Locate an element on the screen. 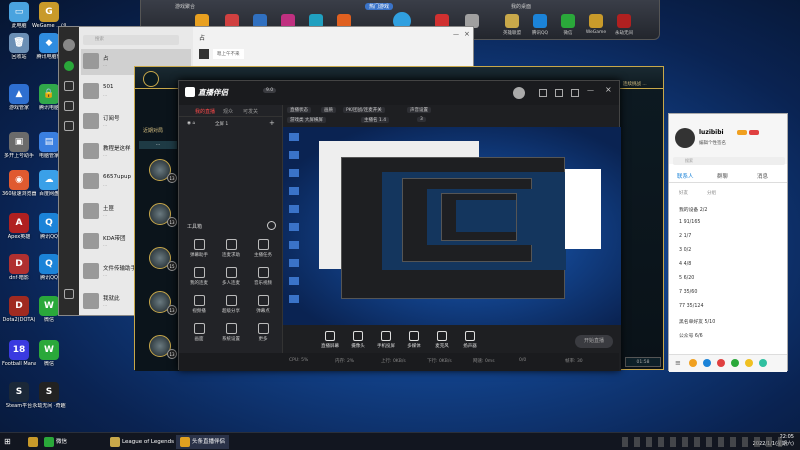 This screenshot has height=450, width=800. taskbar-item: 微信 is located at coordinates (55, 442).